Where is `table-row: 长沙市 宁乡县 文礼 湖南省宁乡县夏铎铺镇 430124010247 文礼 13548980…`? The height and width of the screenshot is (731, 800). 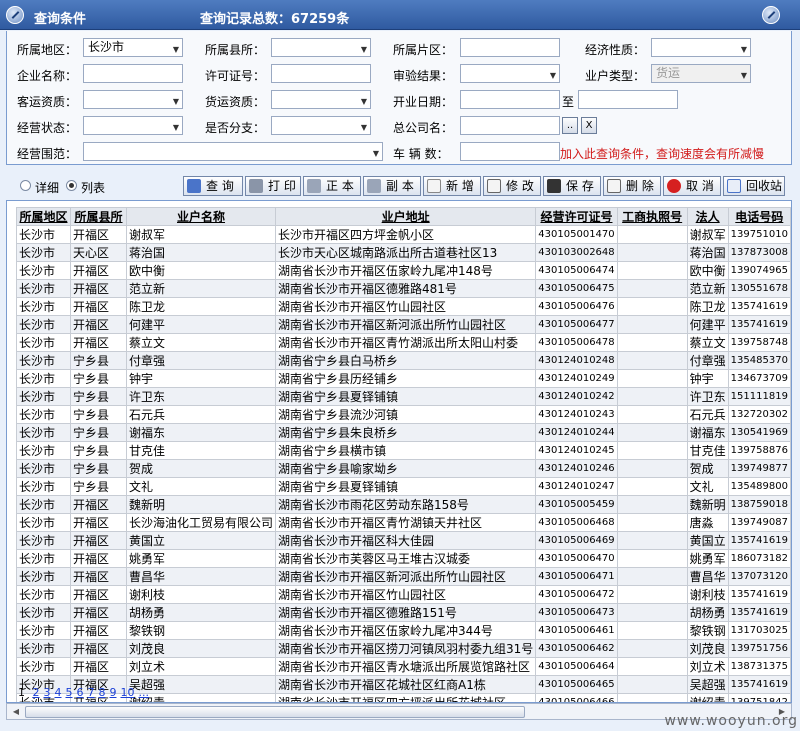
table-row: 长沙市 宁乡县 文礼 湖南省宁乡县夏铎铺镇 430124010247 文礼 13548980… is located at coordinates (403, 486).